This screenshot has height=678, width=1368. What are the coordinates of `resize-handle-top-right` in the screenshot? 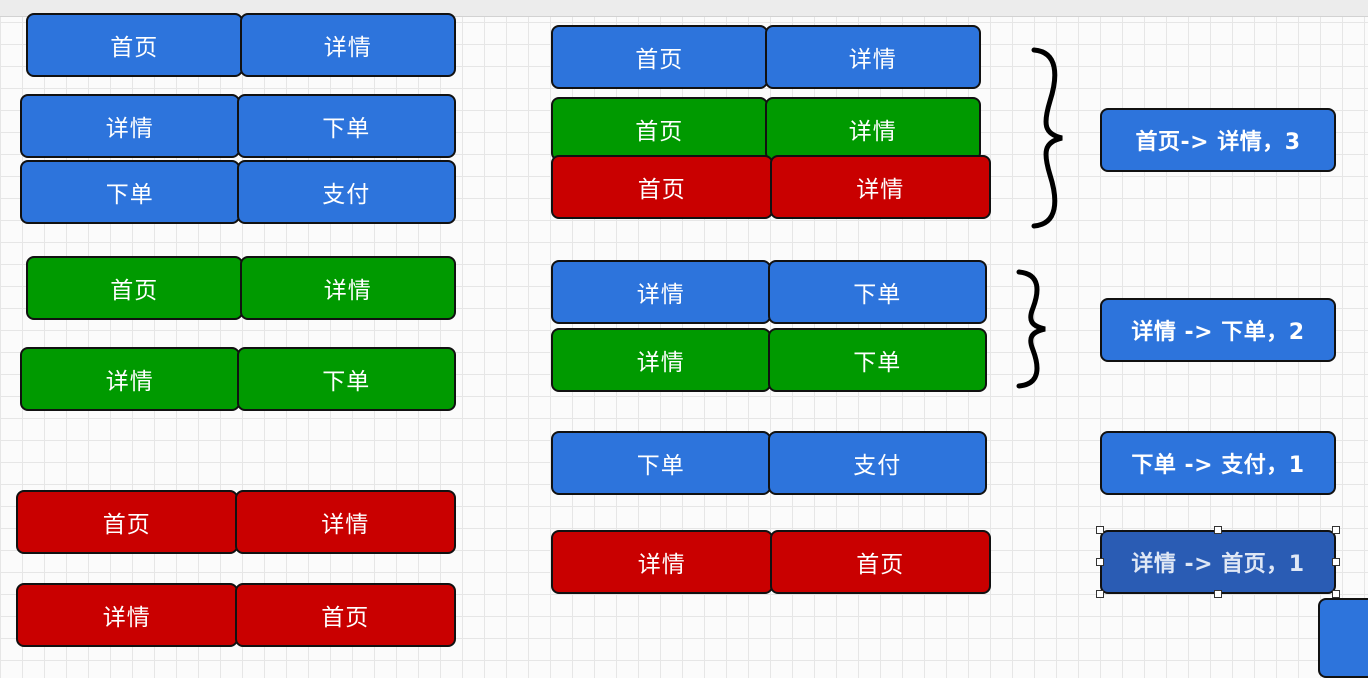 It's located at (1336, 530).